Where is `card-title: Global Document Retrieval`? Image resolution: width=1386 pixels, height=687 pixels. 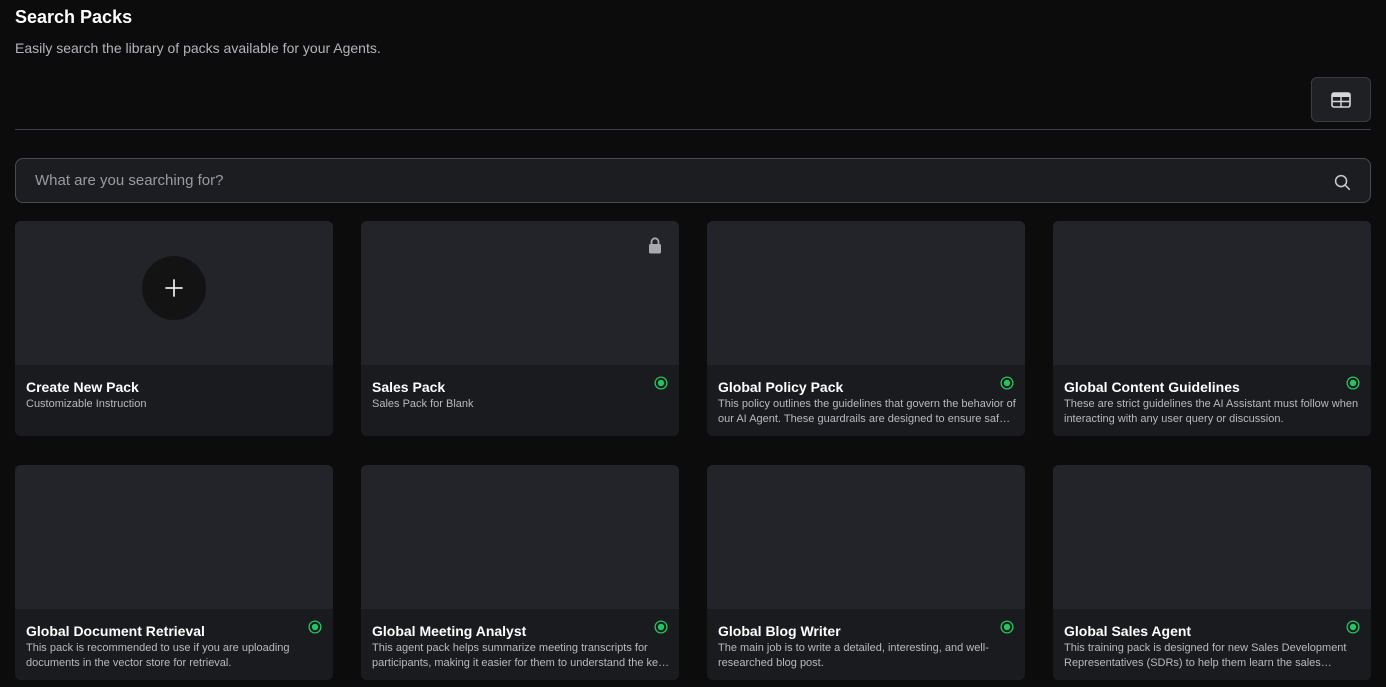 card-title: Global Document Retrieval is located at coordinates (115, 631).